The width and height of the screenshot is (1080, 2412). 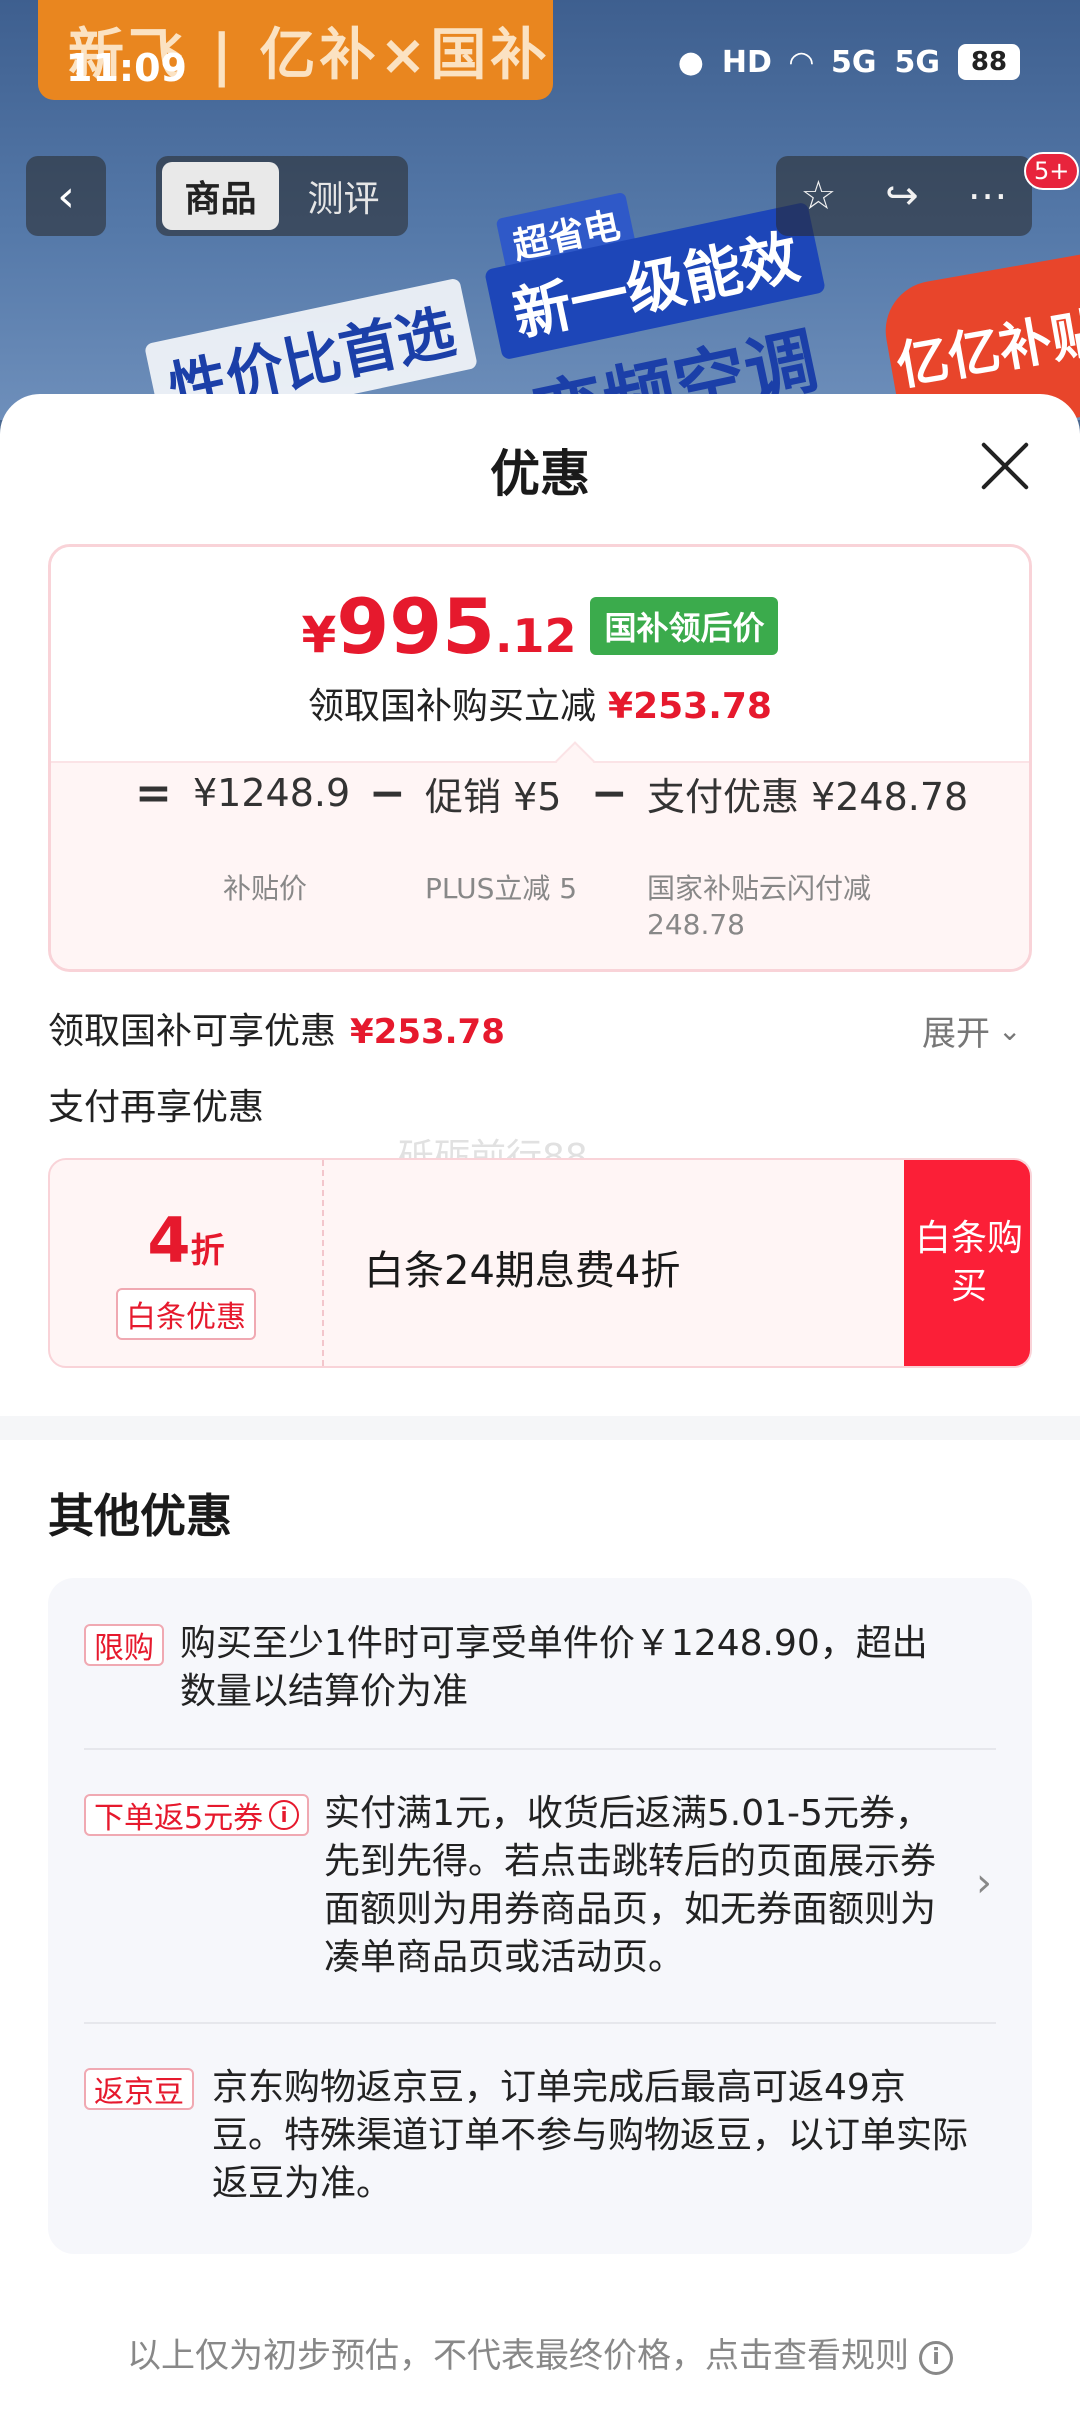 I want to click on offer-text: 购买至少1件时可享受单件价￥1248.90，超出数量以结算价为准, so click(x=554, y=1667).